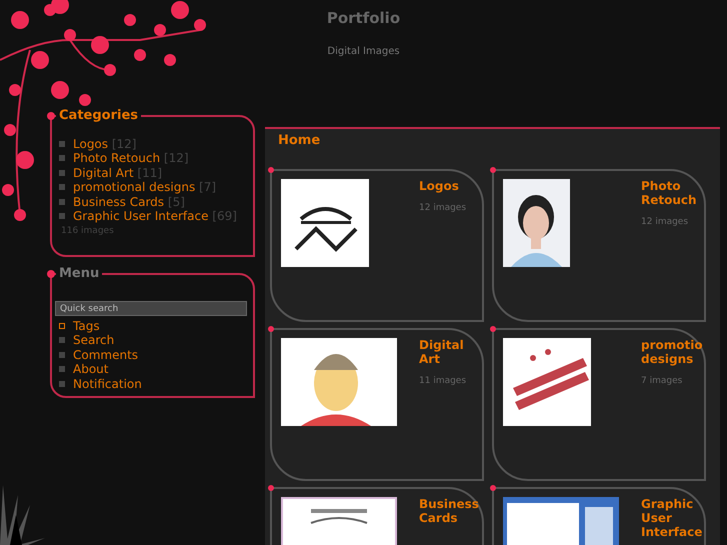 The image size is (727, 545). I want to click on album-card: promotio designs 7 images, so click(599, 404).